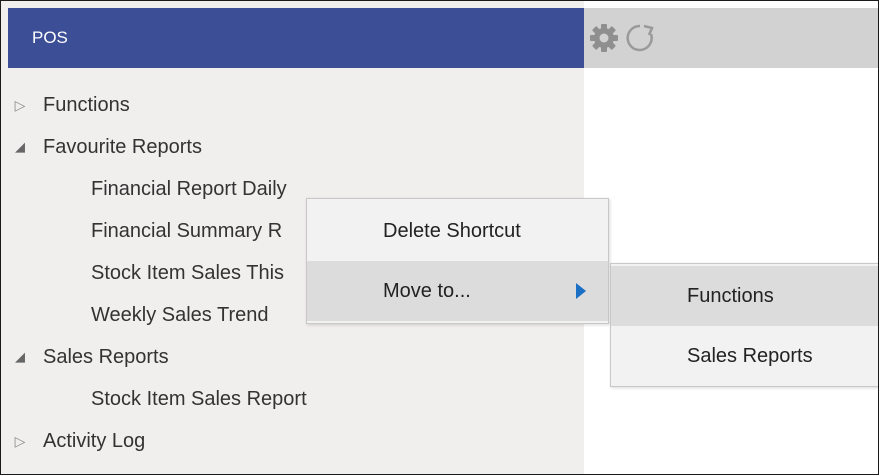  I want to click on panel-header: POS, so click(296, 38).